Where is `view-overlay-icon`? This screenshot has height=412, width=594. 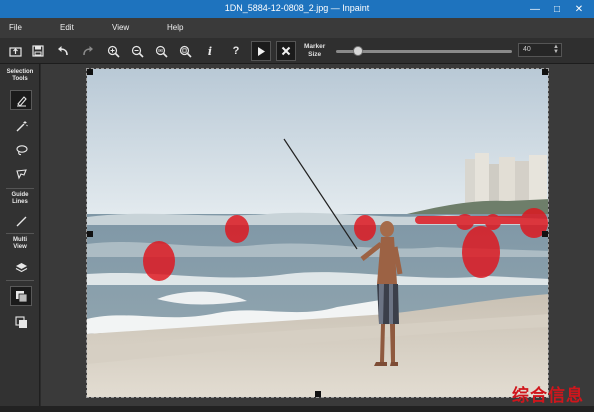 view-overlay-icon is located at coordinates (21, 322).